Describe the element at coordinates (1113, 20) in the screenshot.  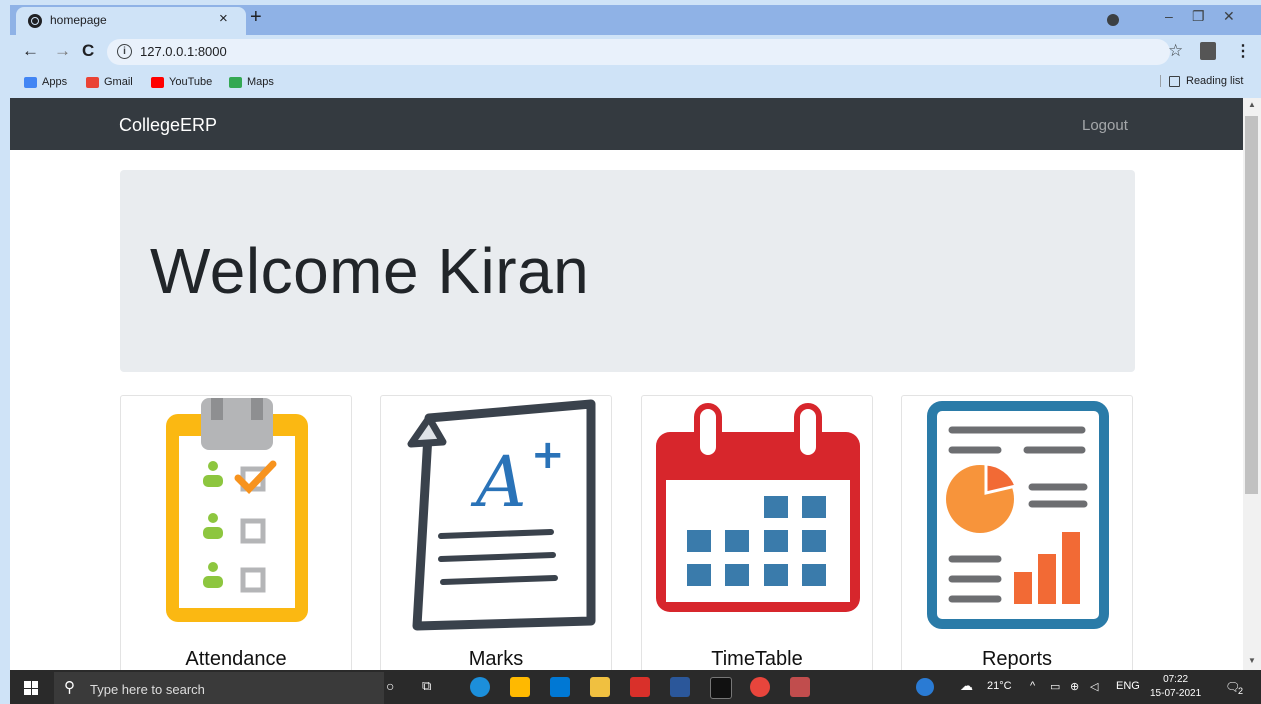
I see `profile-icon` at that location.